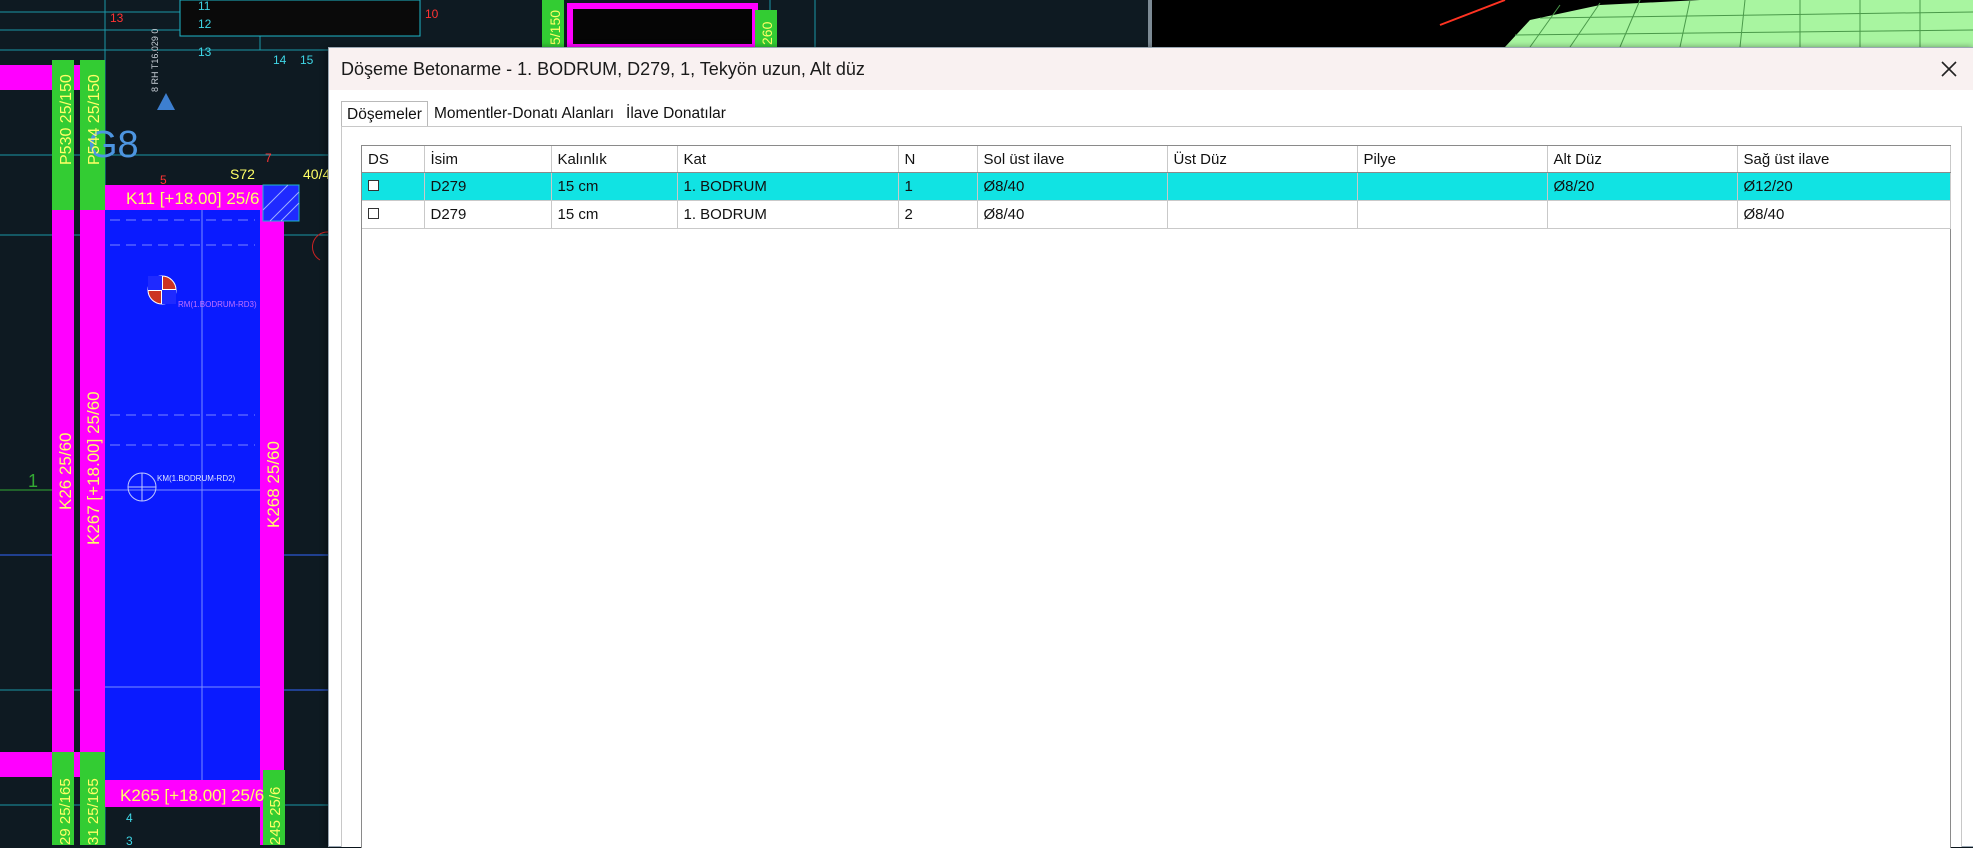 This screenshot has width=1973, height=848. Describe the element at coordinates (93, 811) in the screenshot. I see `label-31: 31 25/165` at that location.